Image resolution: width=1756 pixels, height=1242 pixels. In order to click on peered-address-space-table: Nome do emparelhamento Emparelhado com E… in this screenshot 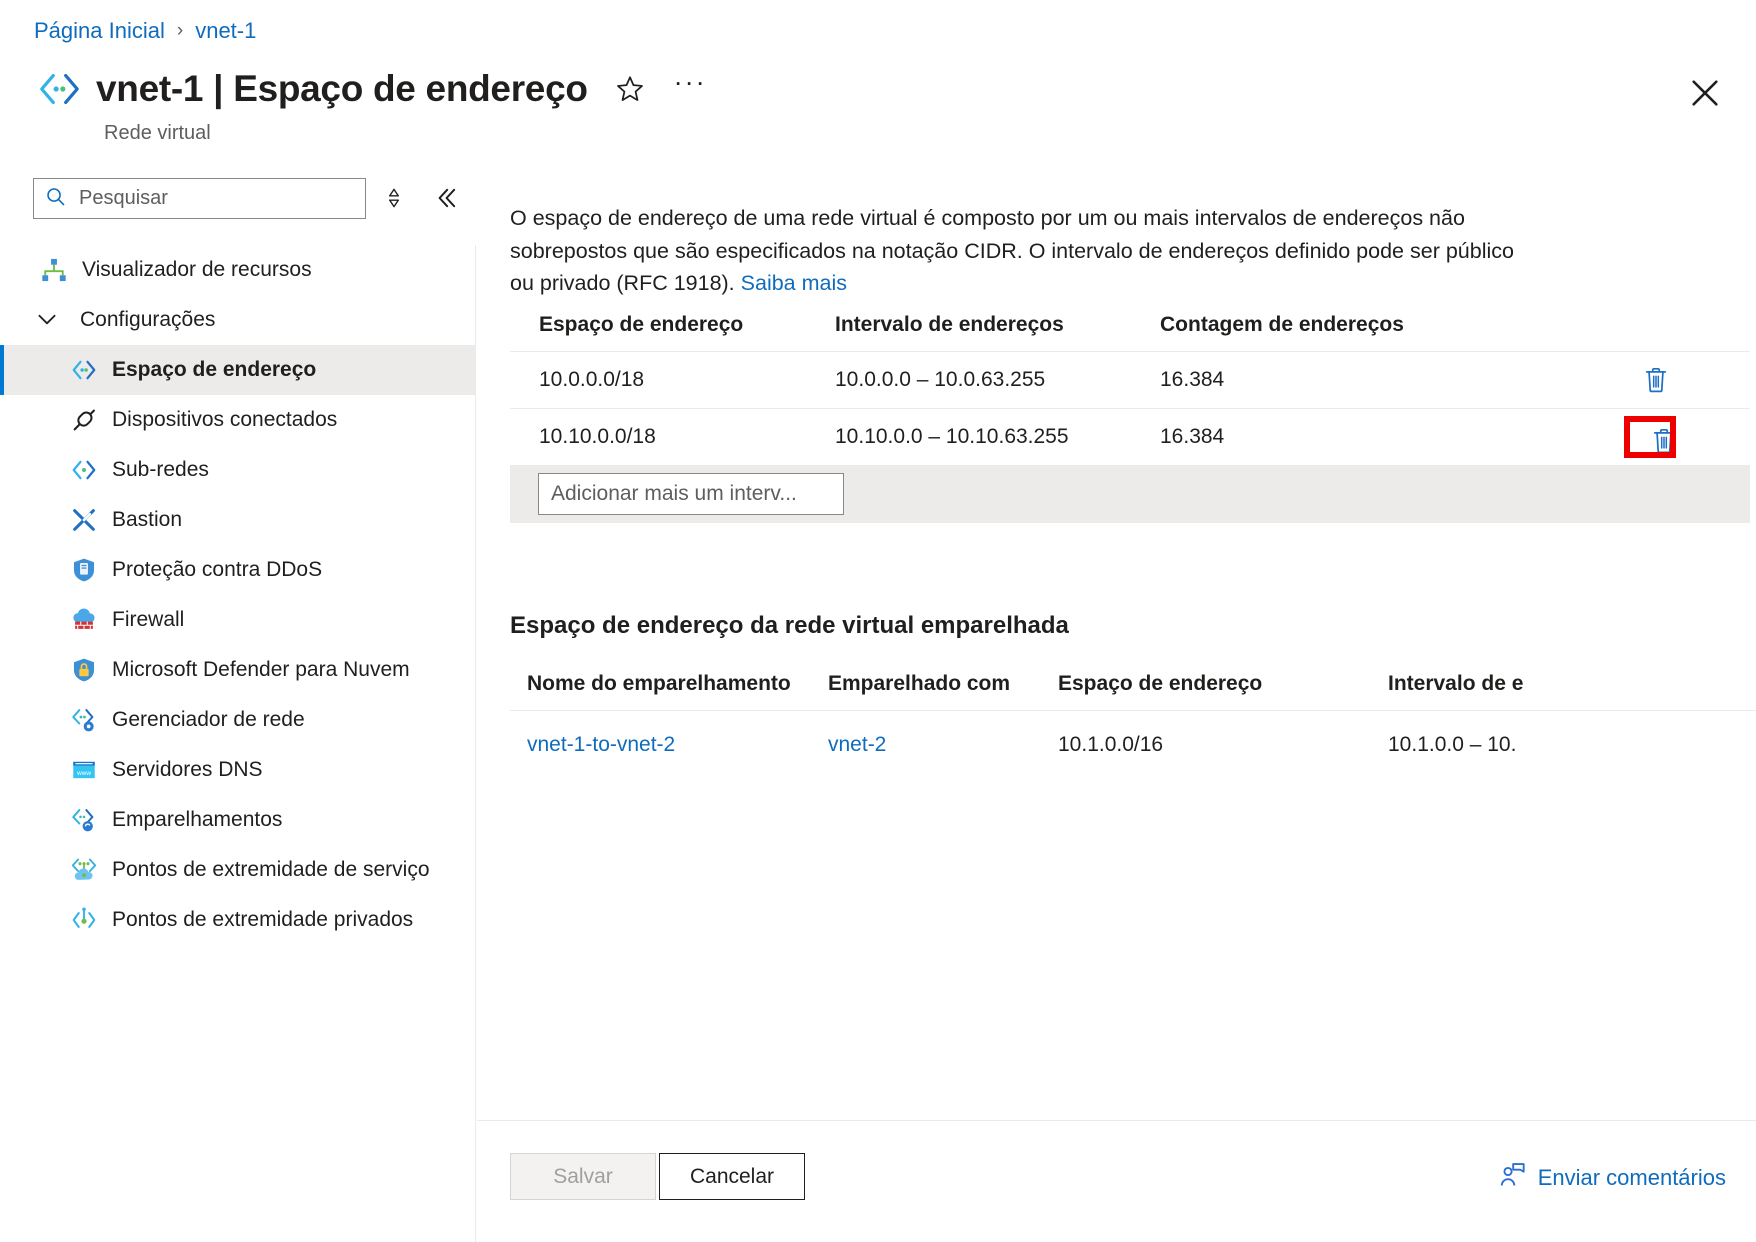, I will do `click(1133, 725)`.